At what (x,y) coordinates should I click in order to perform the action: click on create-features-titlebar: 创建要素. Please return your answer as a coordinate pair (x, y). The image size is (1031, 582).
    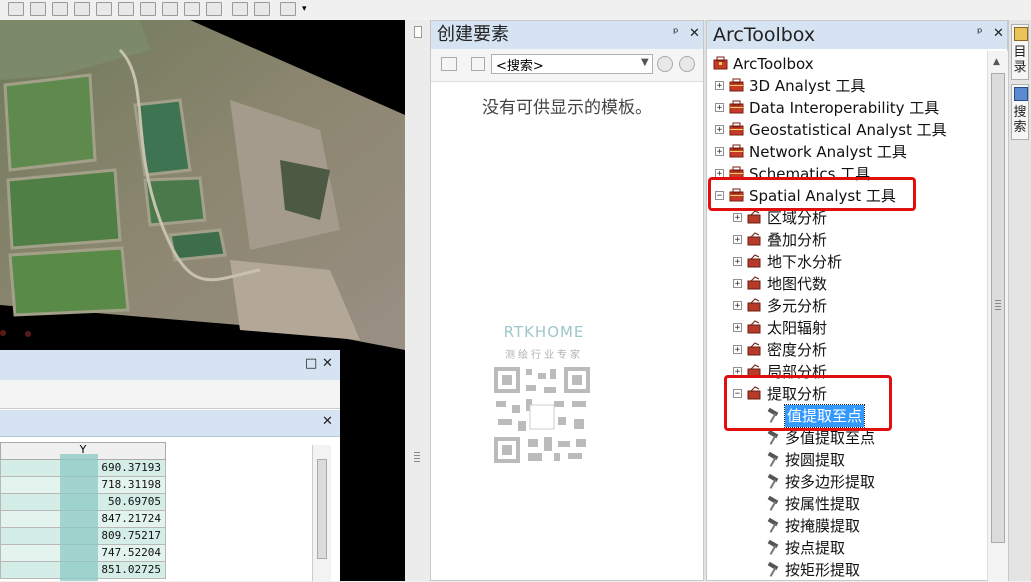
    Looking at the image, I should click on (567, 35).